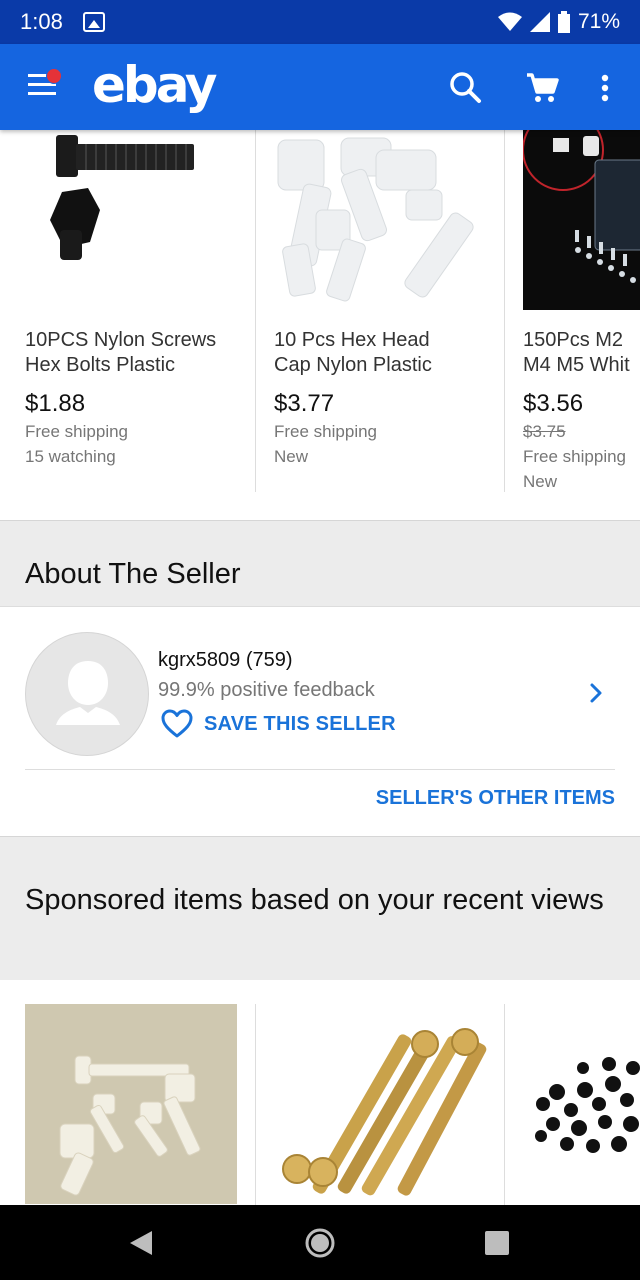  What do you see at coordinates (93, 22) in the screenshot?
I see `image-notification-icon` at bounding box center [93, 22].